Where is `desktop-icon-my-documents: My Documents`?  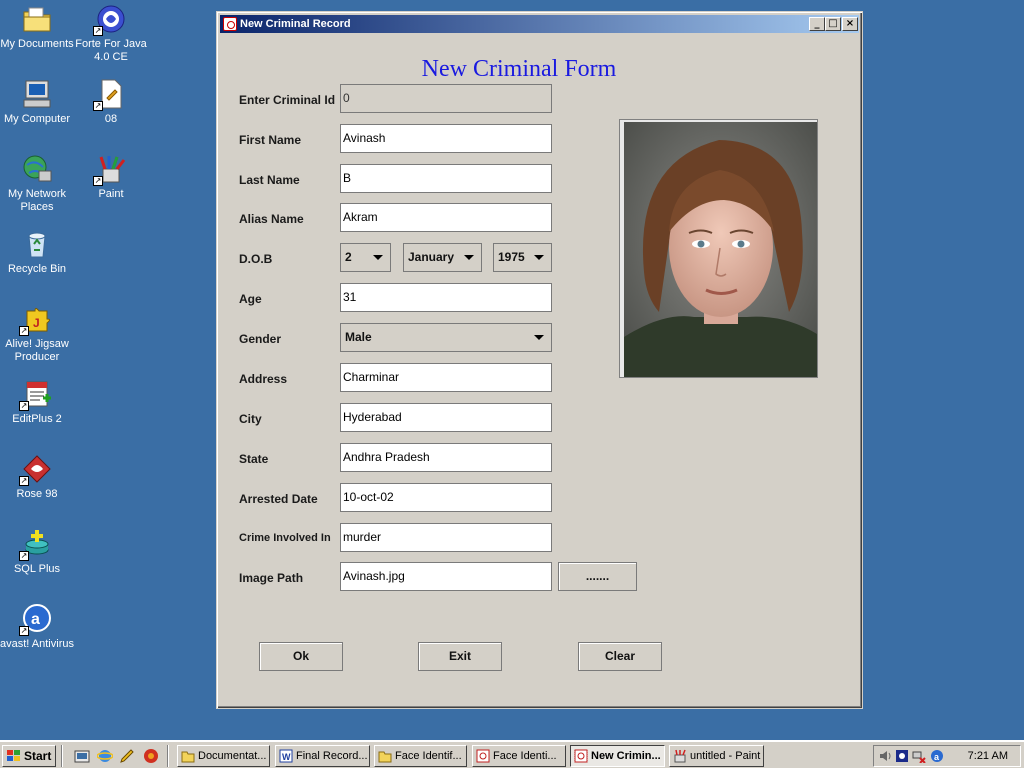
desktop-icon-my-documents: My Documents is located at coordinates (37, 27).